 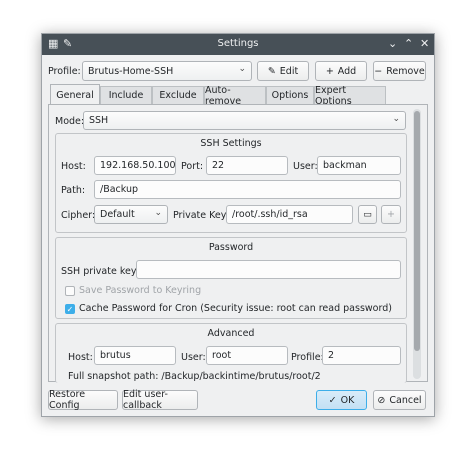 I want to click on cancel-button-label: Cancel, so click(x=405, y=400).